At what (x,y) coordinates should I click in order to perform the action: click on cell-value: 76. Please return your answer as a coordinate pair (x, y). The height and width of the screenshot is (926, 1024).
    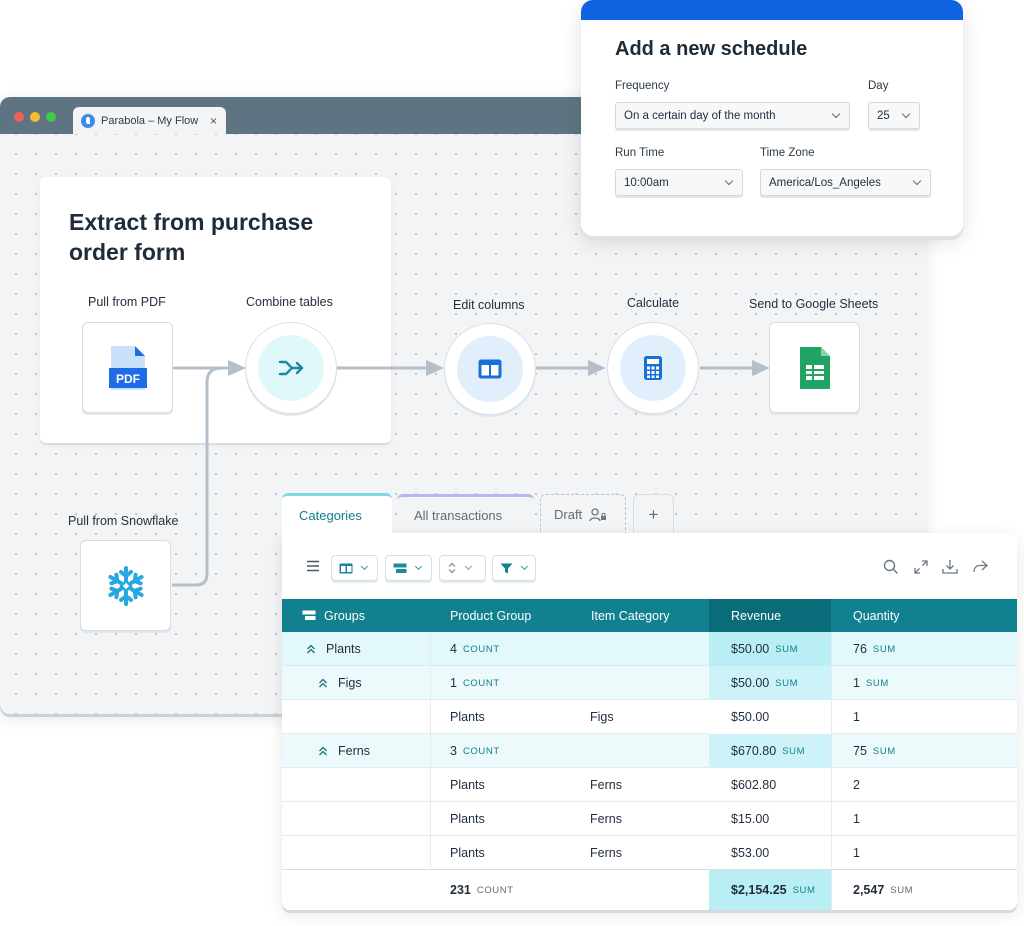
    Looking at the image, I should click on (860, 649).